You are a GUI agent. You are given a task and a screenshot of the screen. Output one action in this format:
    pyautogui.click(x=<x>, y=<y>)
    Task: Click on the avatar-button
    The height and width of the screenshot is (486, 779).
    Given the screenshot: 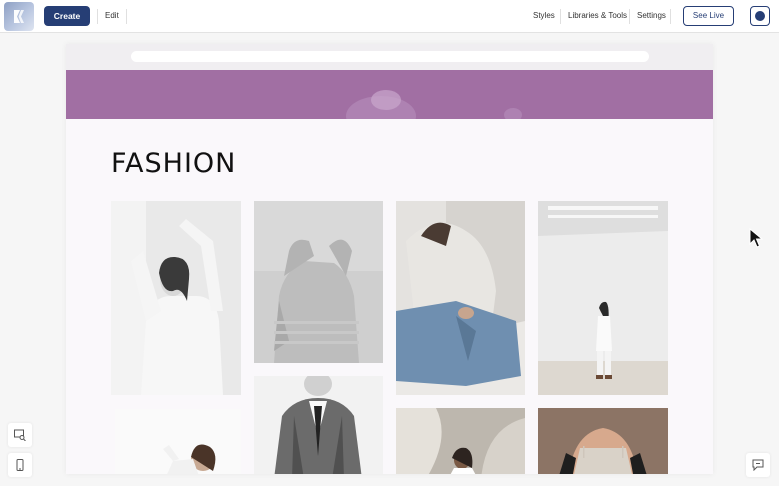 What is the action you would take?
    pyautogui.click(x=760, y=16)
    